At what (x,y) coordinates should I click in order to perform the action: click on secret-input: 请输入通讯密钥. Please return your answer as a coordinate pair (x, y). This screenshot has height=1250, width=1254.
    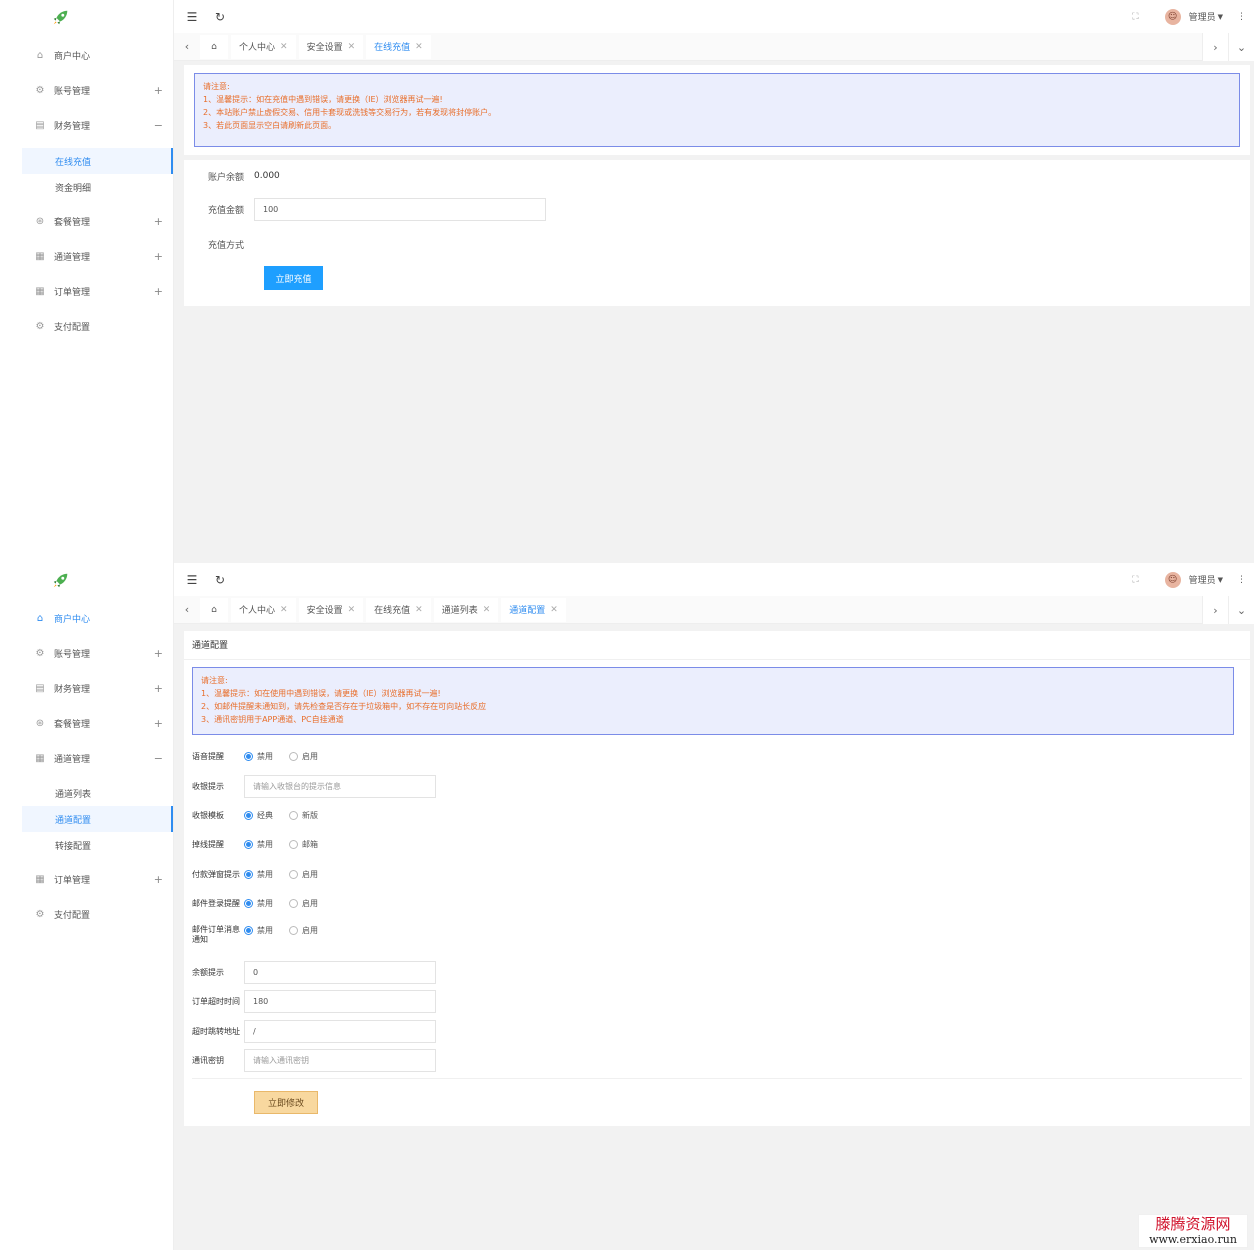
    Looking at the image, I should click on (340, 1060).